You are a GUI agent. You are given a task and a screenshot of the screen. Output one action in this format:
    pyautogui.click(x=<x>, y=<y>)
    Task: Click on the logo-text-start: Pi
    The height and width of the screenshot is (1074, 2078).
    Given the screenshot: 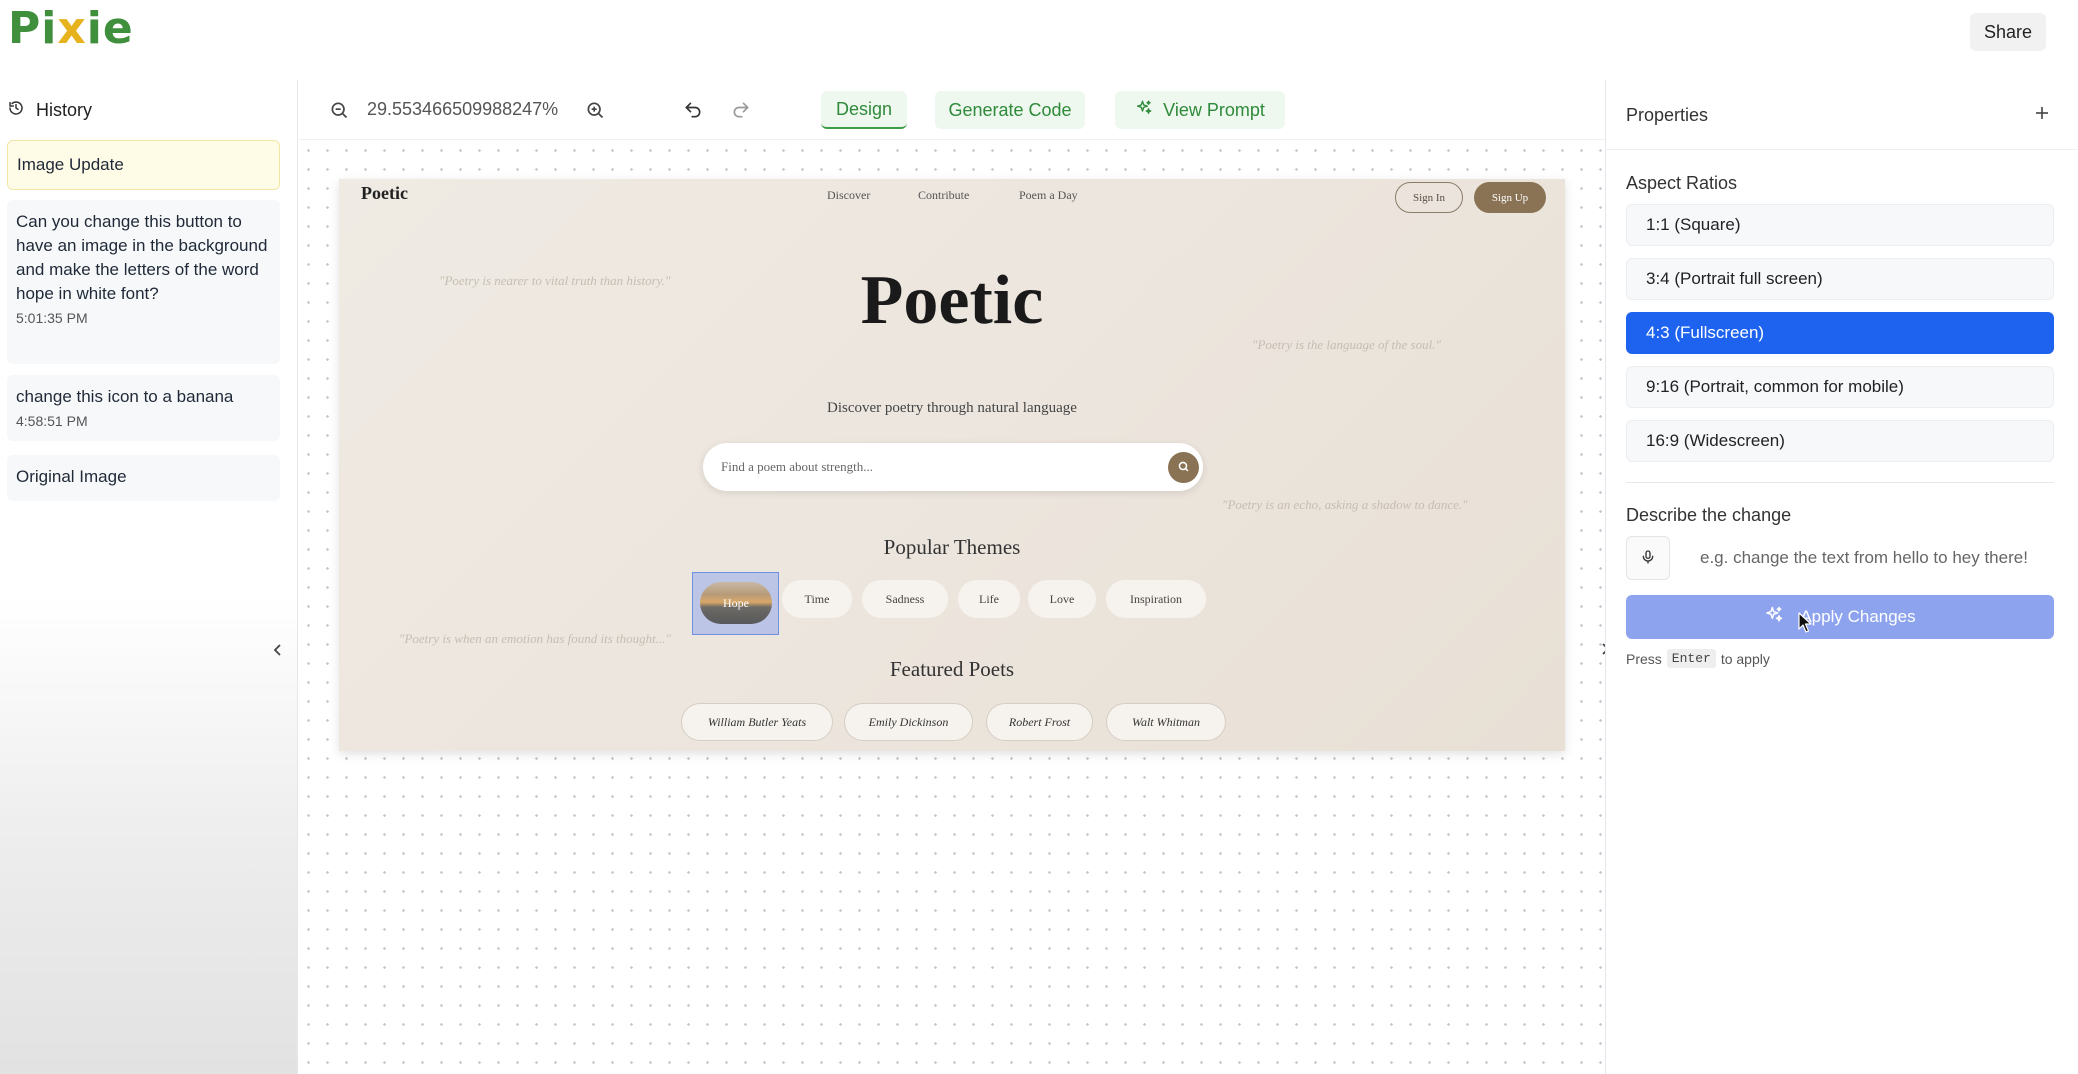 What is the action you would take?
    pyautogui.click(x=33, y=28)
    